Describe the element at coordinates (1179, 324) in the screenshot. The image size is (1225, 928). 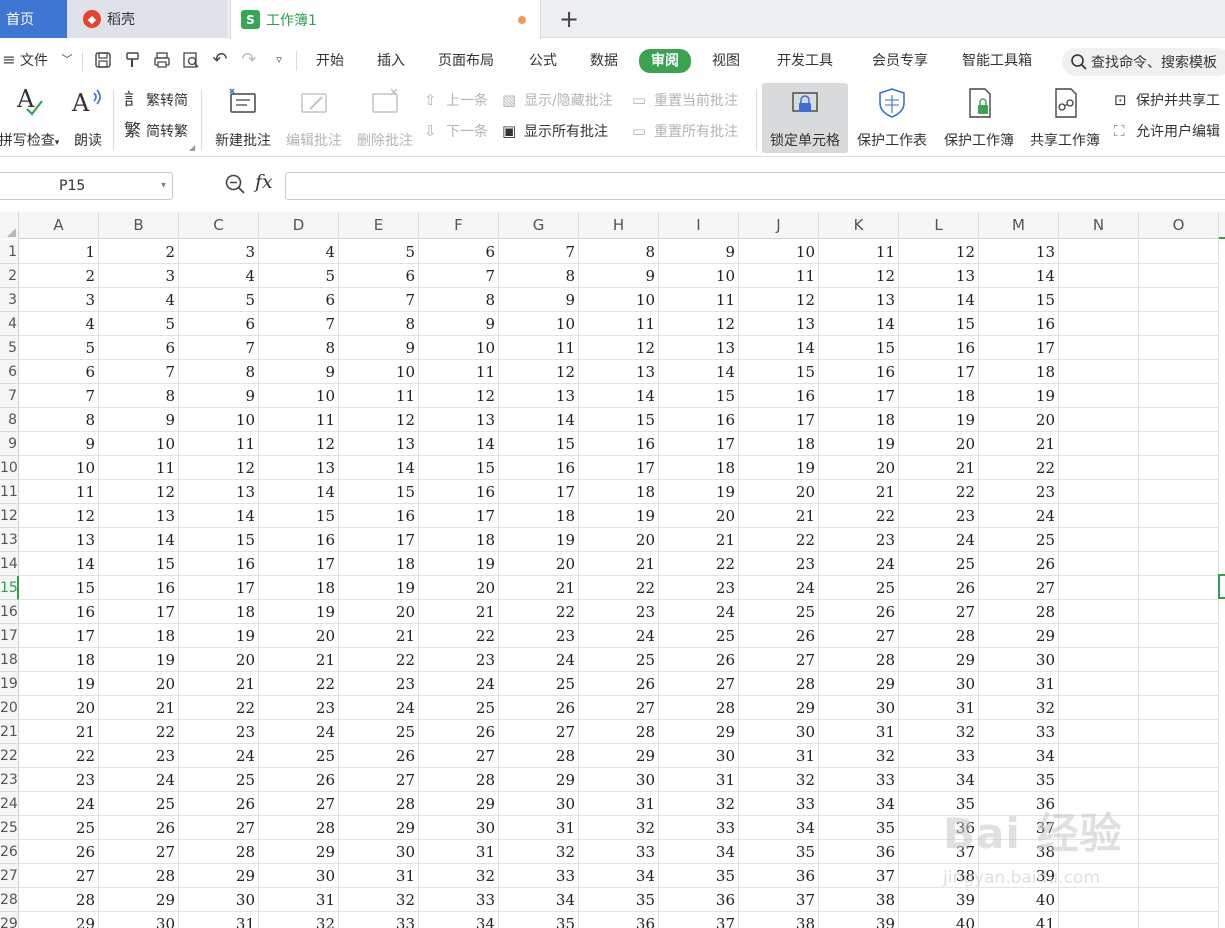
I see `cell-o4` at that location.